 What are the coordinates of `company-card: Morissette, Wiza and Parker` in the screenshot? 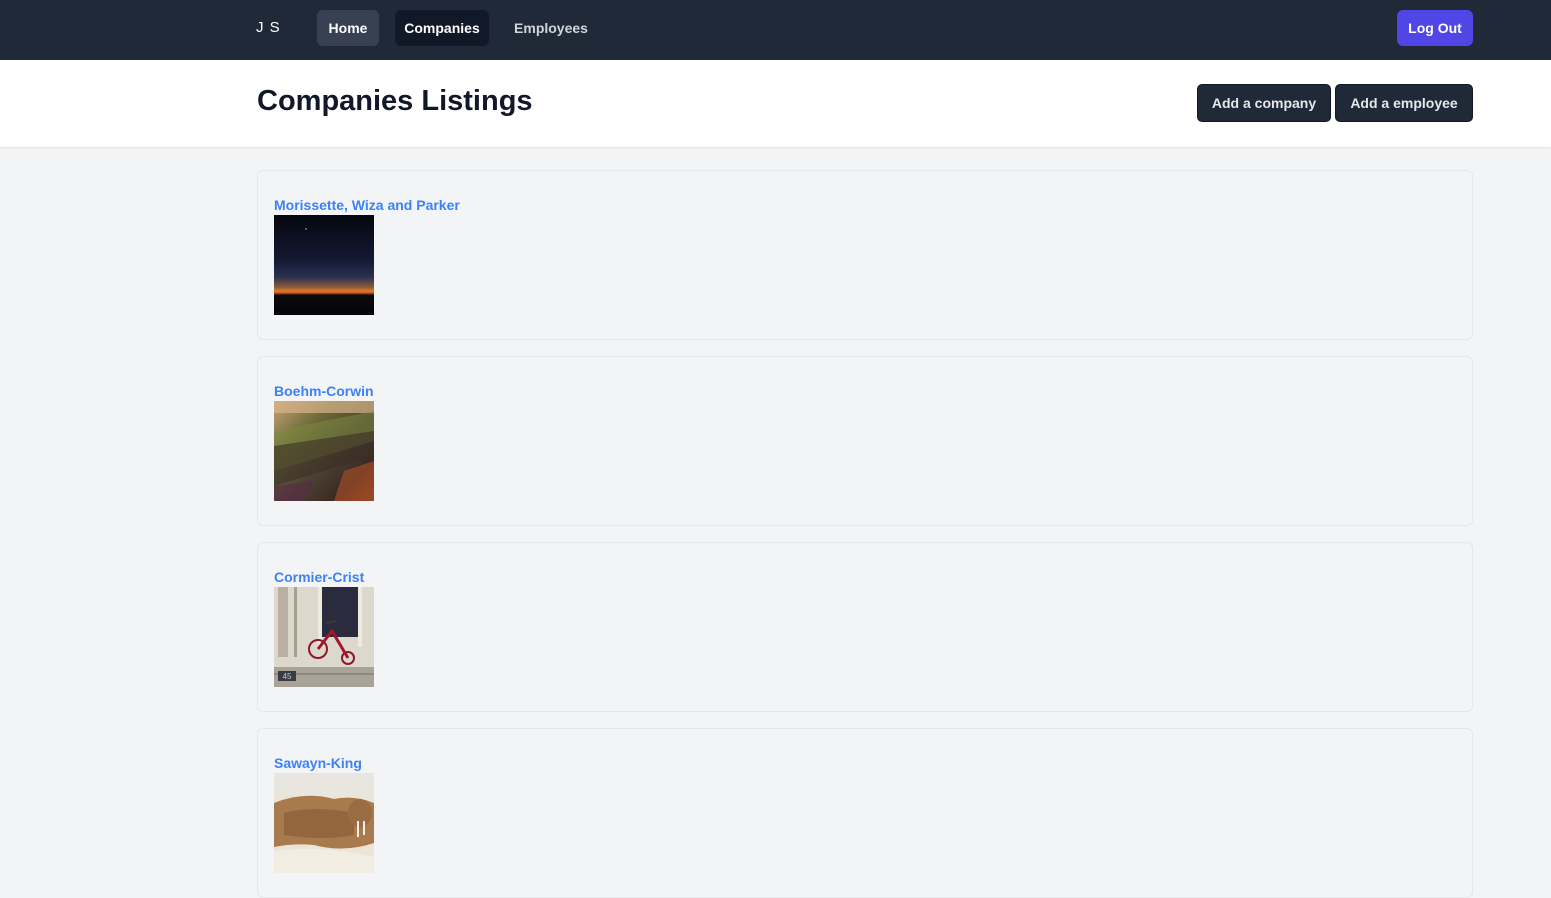 It's located at (865, 255).